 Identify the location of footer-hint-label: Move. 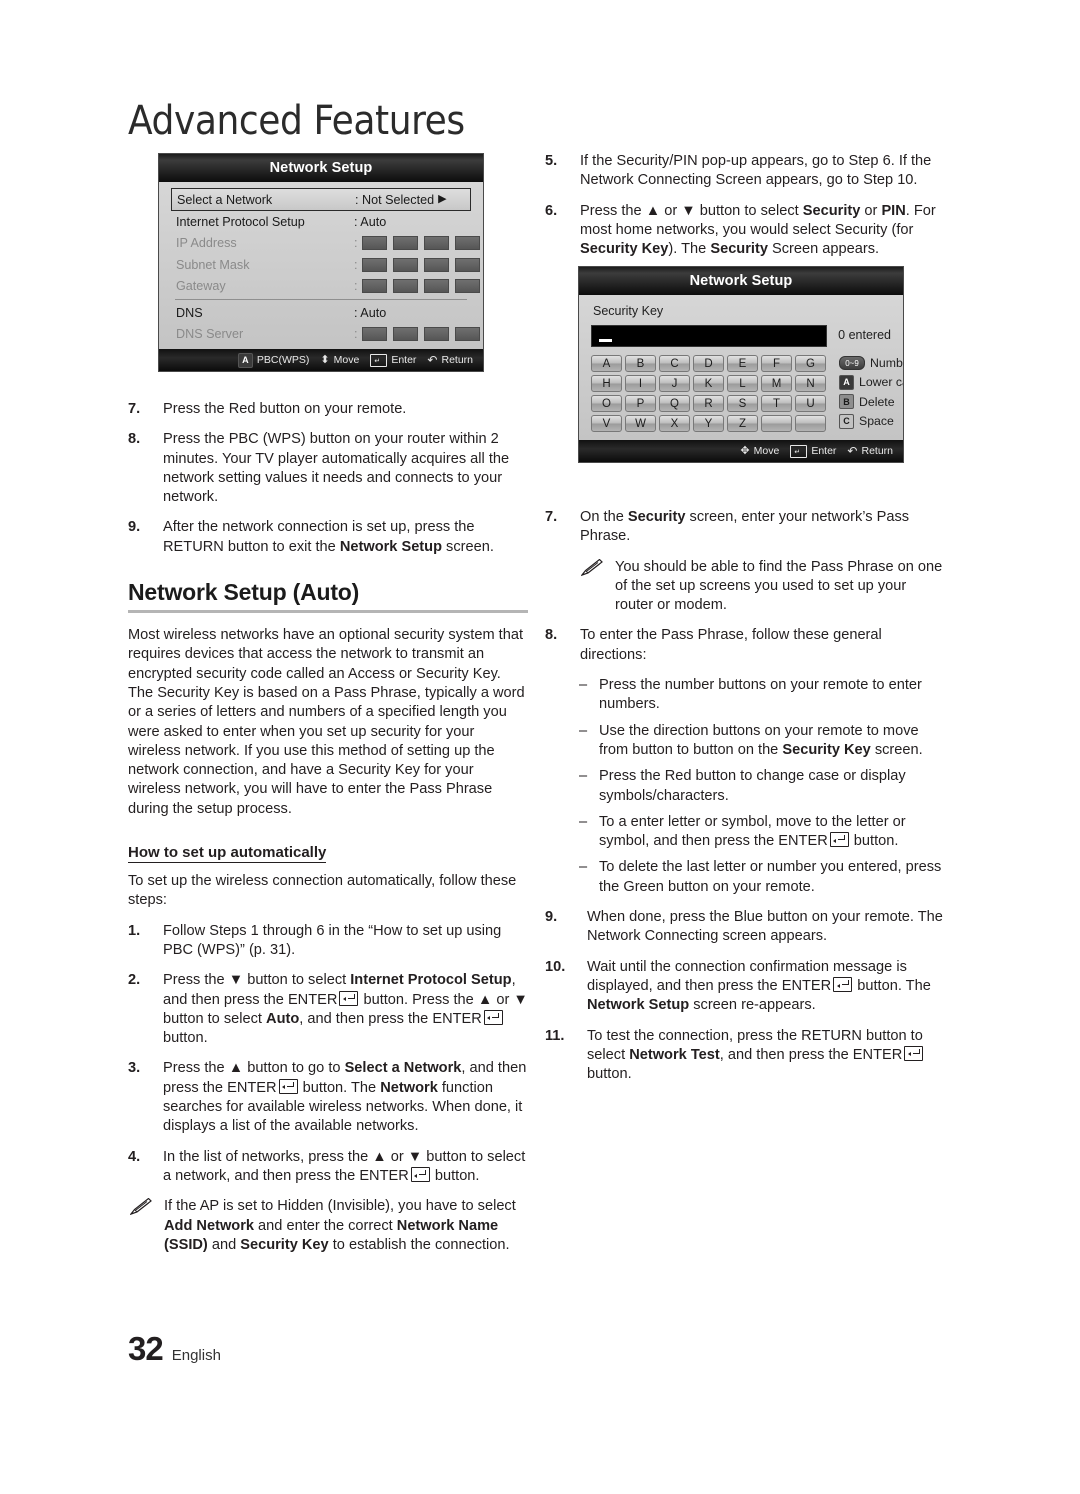
(766, 451).